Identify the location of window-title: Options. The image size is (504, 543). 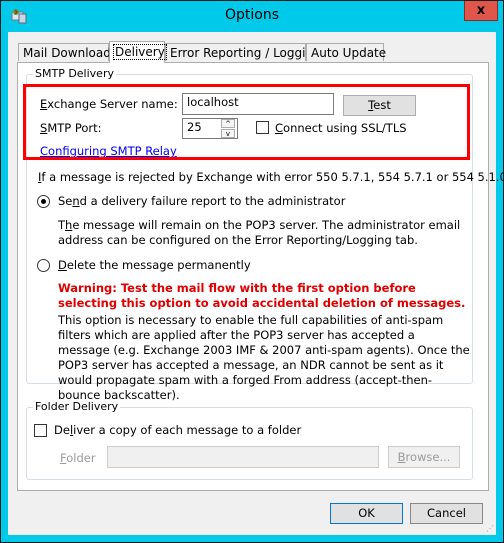
(252, 15).